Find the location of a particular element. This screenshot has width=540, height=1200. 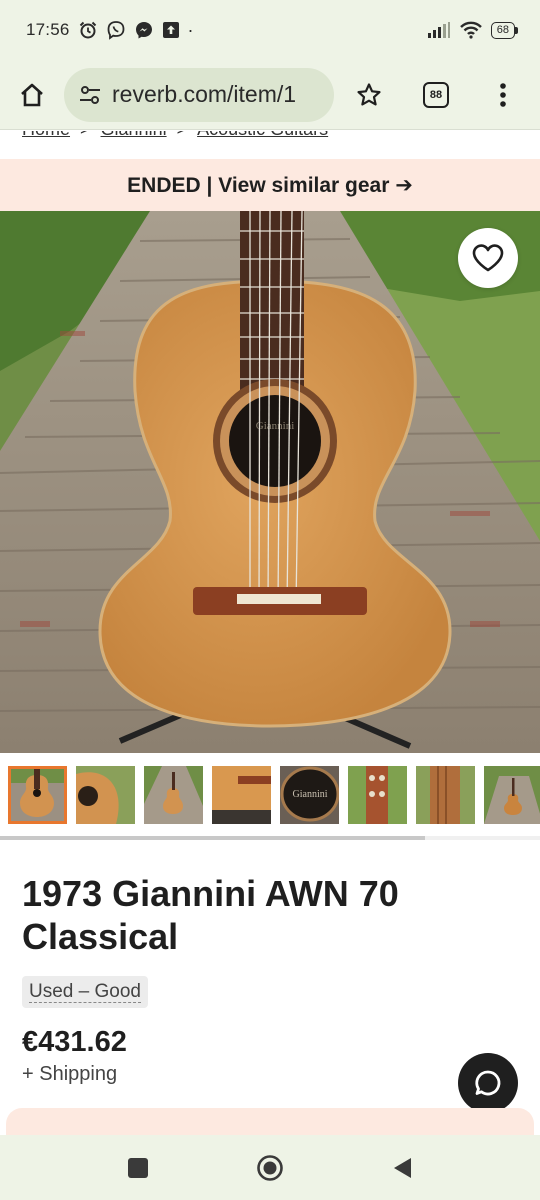

chat-button is located at coordinates (488, 1083).